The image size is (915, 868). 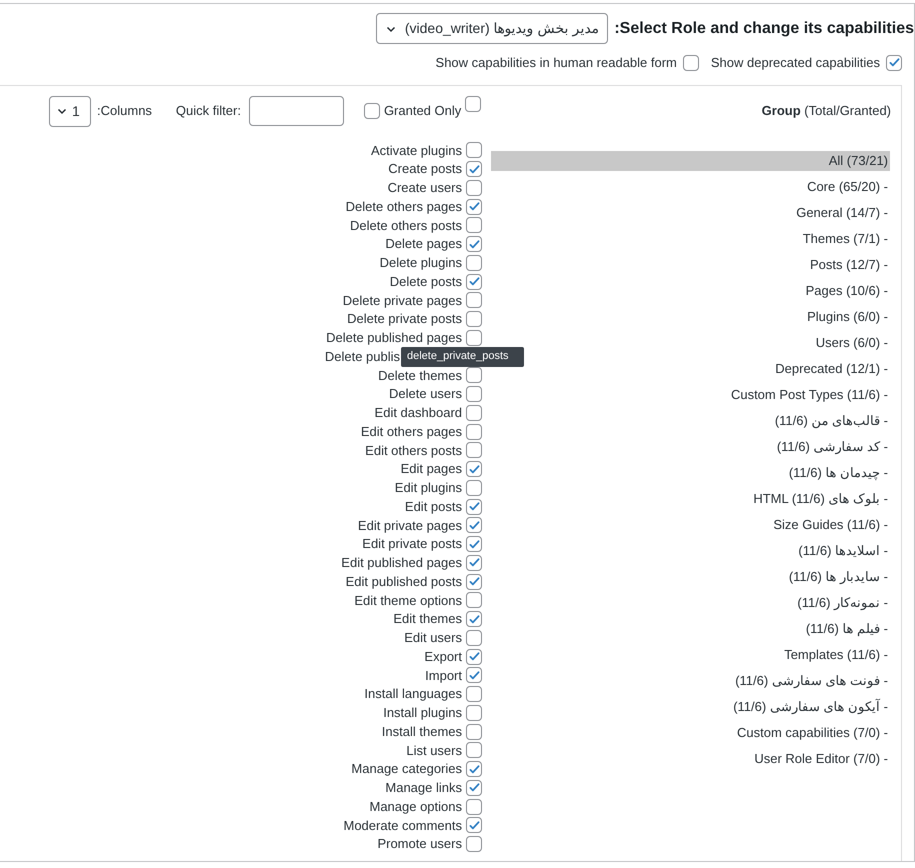 I want to click on group-item: - Themes (7/1), so click(x=690, y=239).